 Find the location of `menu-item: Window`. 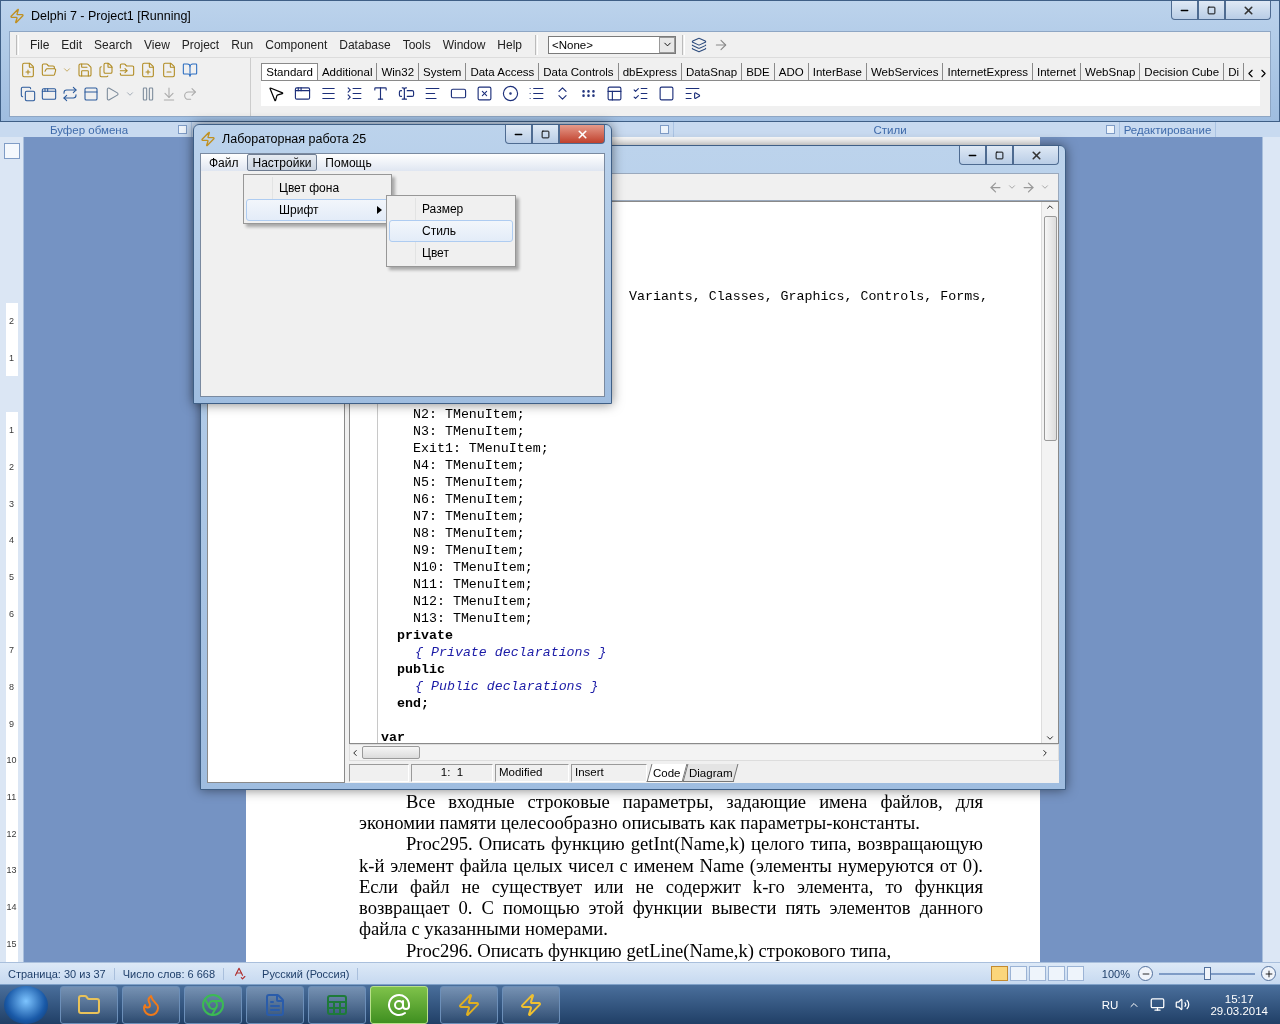

menu-item: Window is located at coordinates (464, 44).